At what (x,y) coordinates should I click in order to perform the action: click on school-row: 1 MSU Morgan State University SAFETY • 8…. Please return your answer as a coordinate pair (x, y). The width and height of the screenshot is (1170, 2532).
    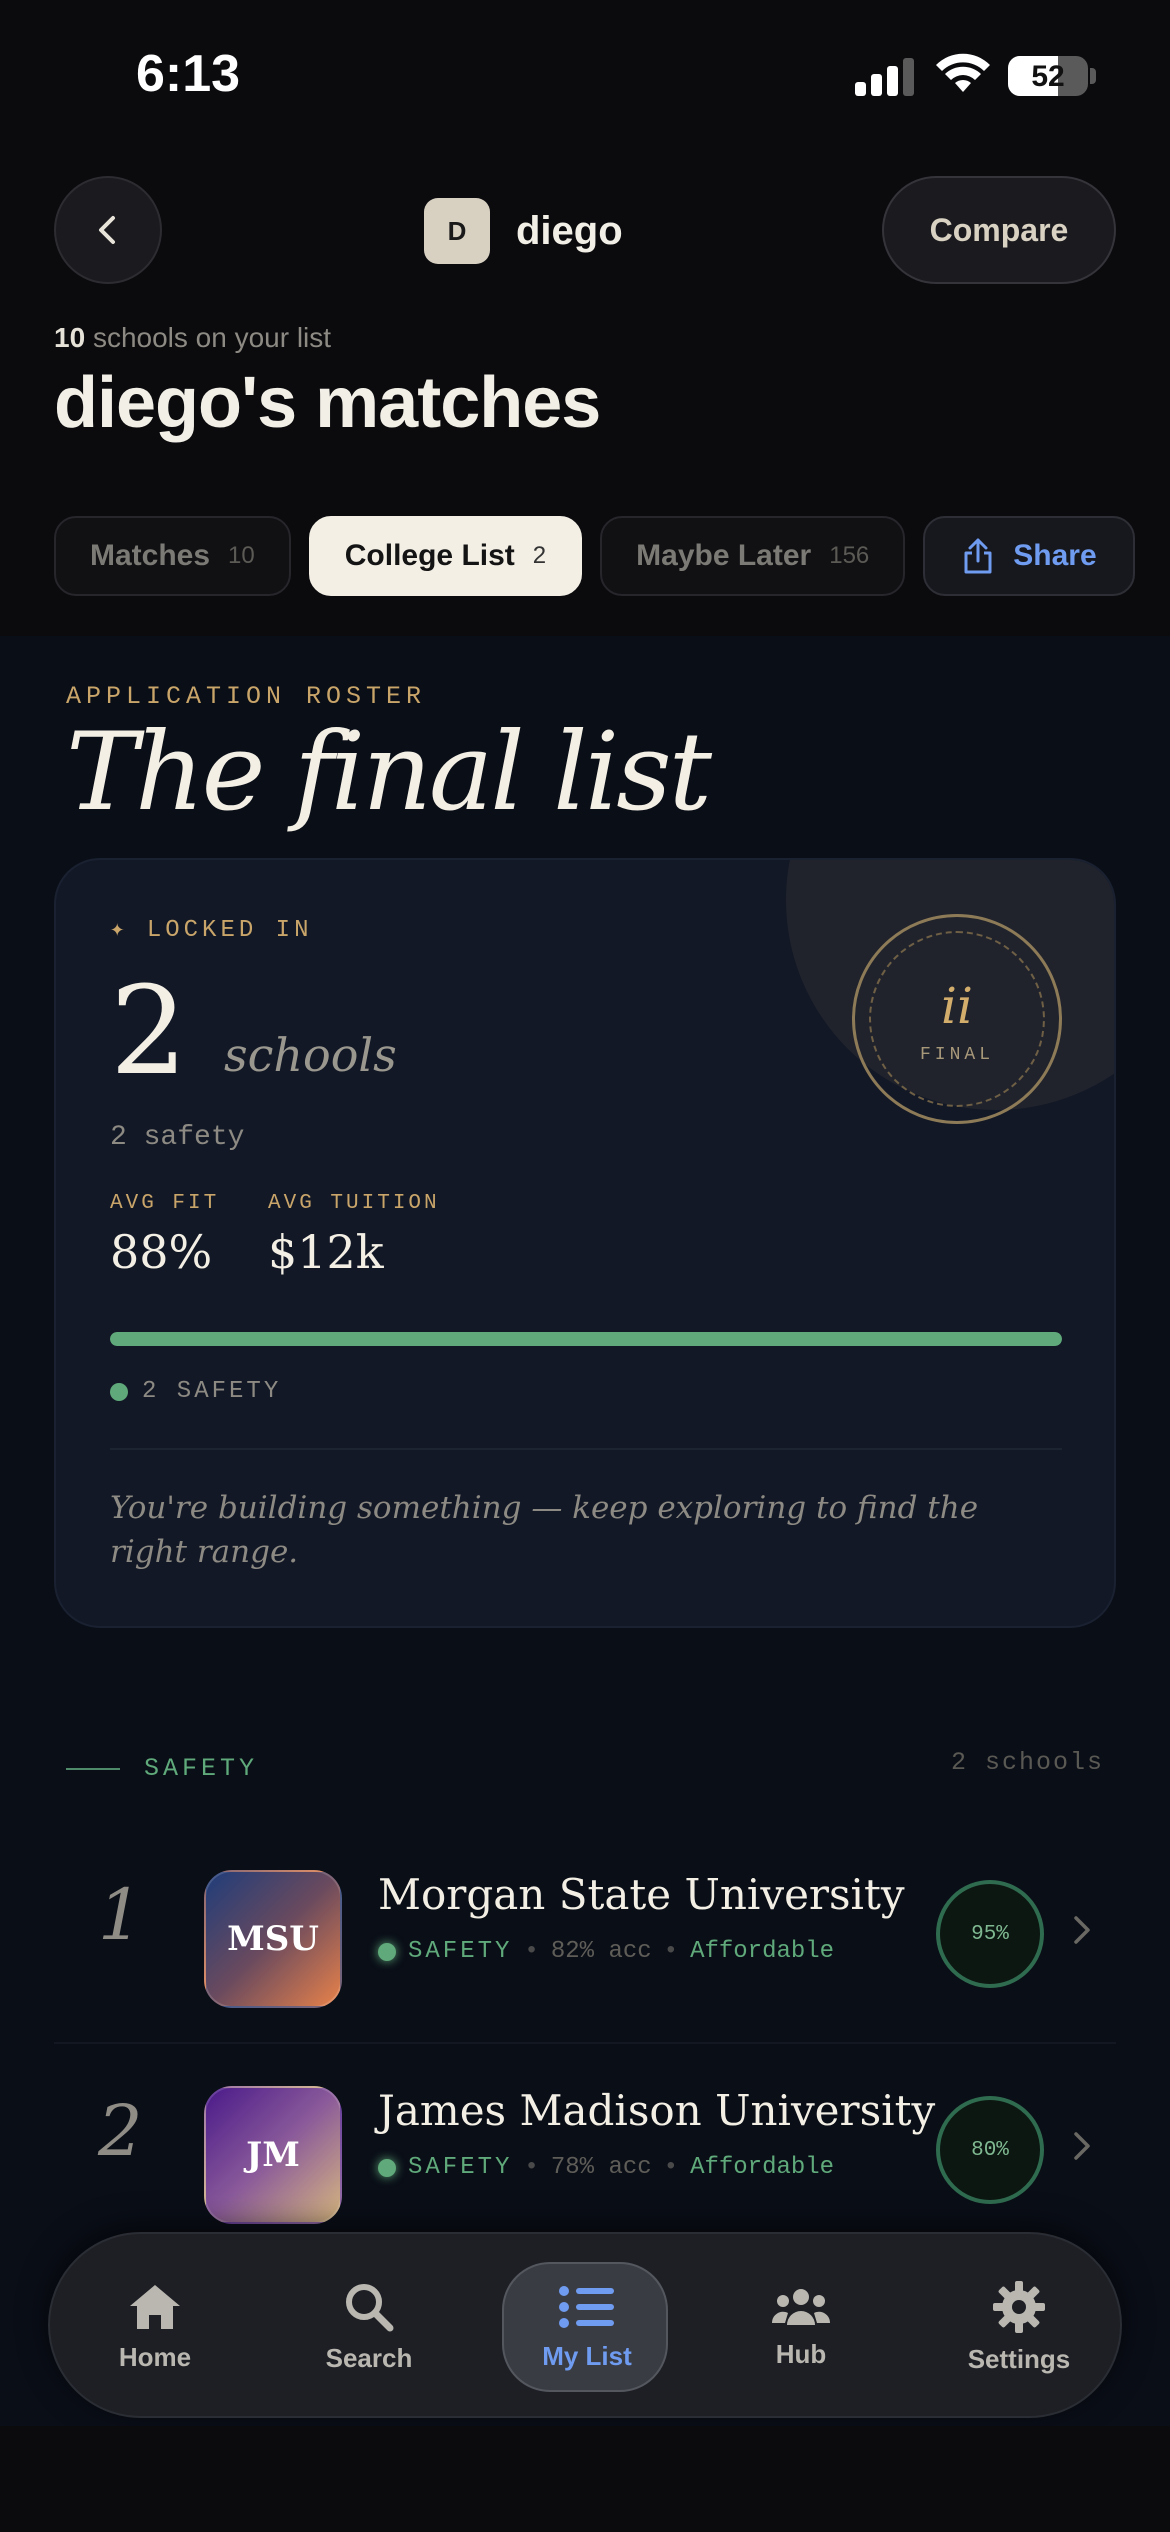
    Looking at the image, I should click on (585, 1935).